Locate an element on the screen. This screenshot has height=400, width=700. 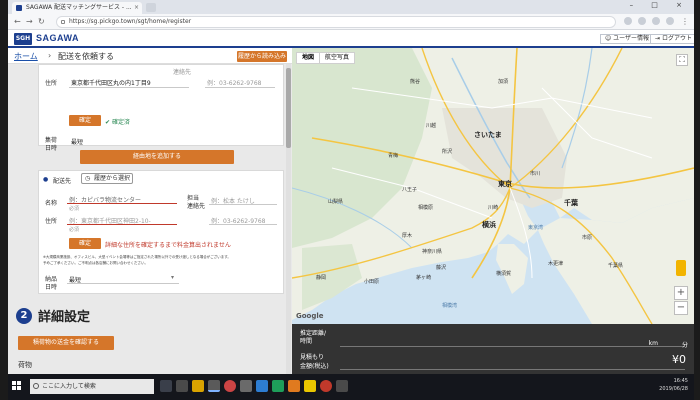
breadcrumb: ホーム › 配送を依頼する 履歴から読み込み is located at coordinates (150, 56).